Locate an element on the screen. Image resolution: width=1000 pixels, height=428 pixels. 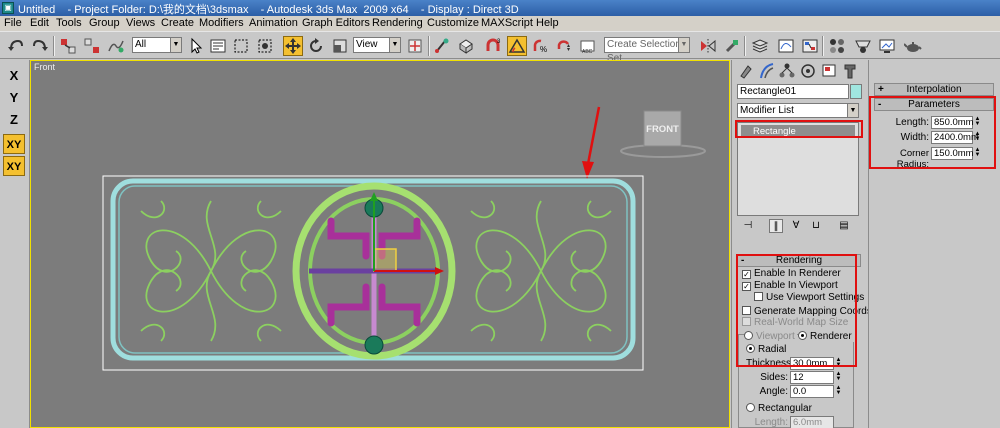
radial-radio: Radial is located at coordinates (766, 349).